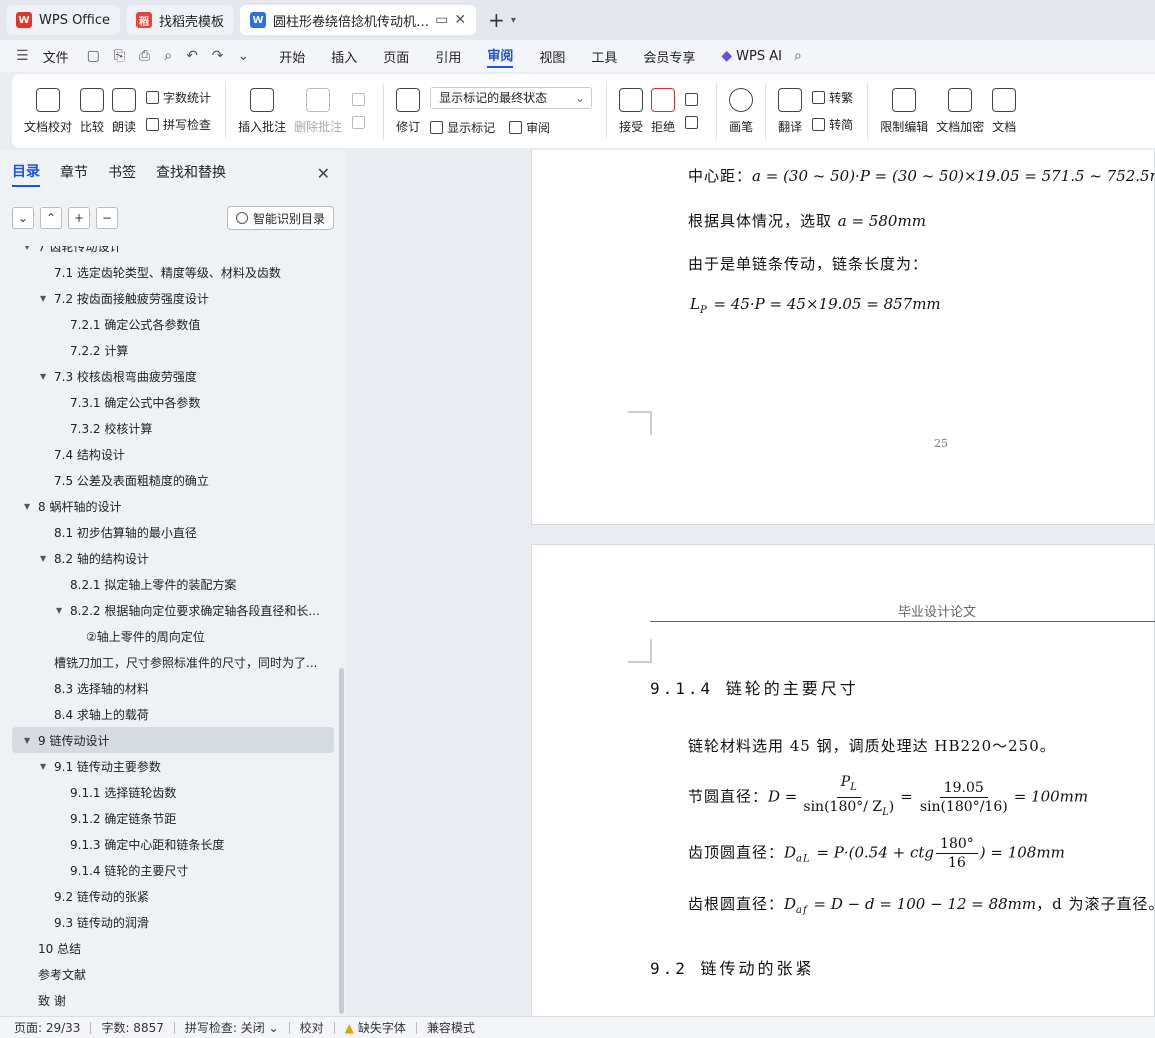 Image resolution: width=1155 pixels, height=1038 pixels. I want to click on display-mode-select: 显示标记的最终状态 ⌄, so click(511, 97).